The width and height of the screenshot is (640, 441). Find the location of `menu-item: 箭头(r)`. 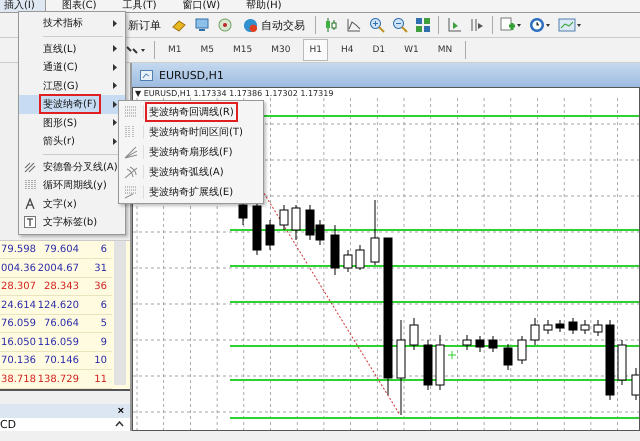

menu-item: 箭头(r) is located at coordinates (59, 141).